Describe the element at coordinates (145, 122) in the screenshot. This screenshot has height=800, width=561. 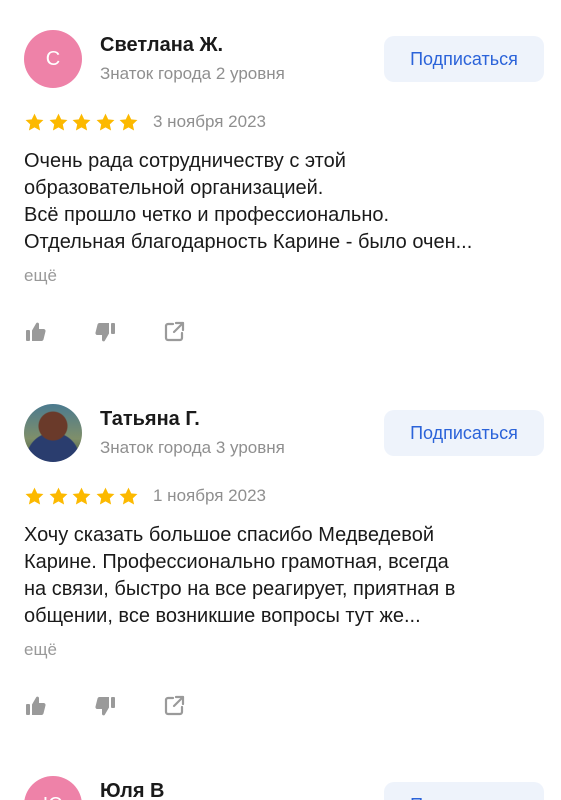
I see `rating-row: 3 ноября 2023` at that location.